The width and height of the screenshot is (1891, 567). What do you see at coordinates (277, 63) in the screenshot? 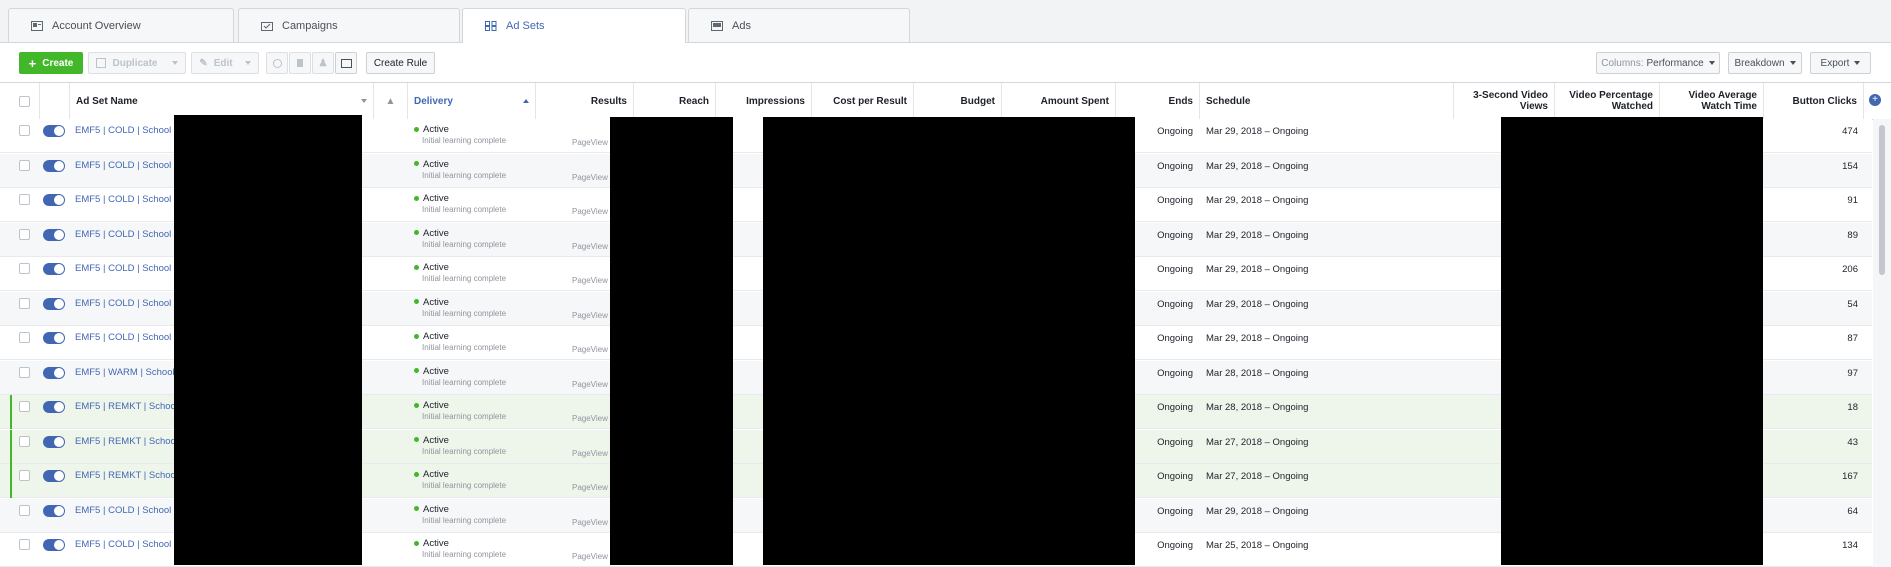
I see `ab-test-button` at bounding box center [277, 63].